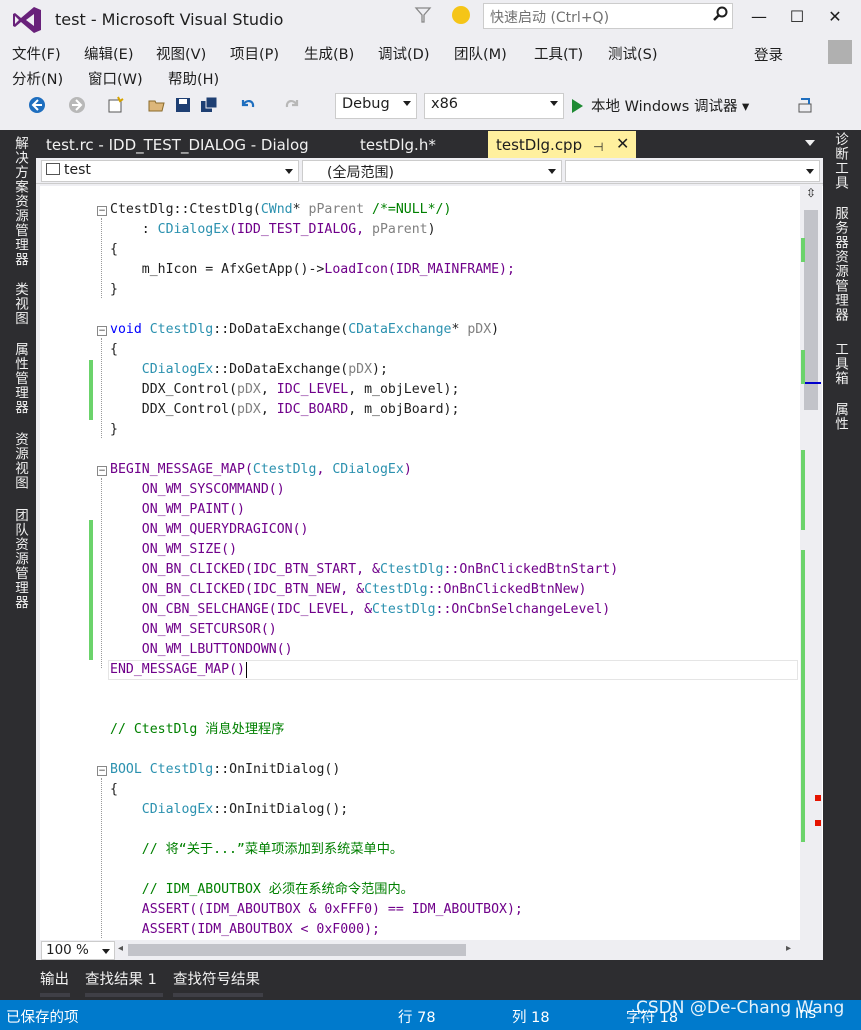 The height and width of the screenshot is (1030, 861). Describe the element at coordinates (157, 105) in the screenshot. I see `open-file-icon` at that location.